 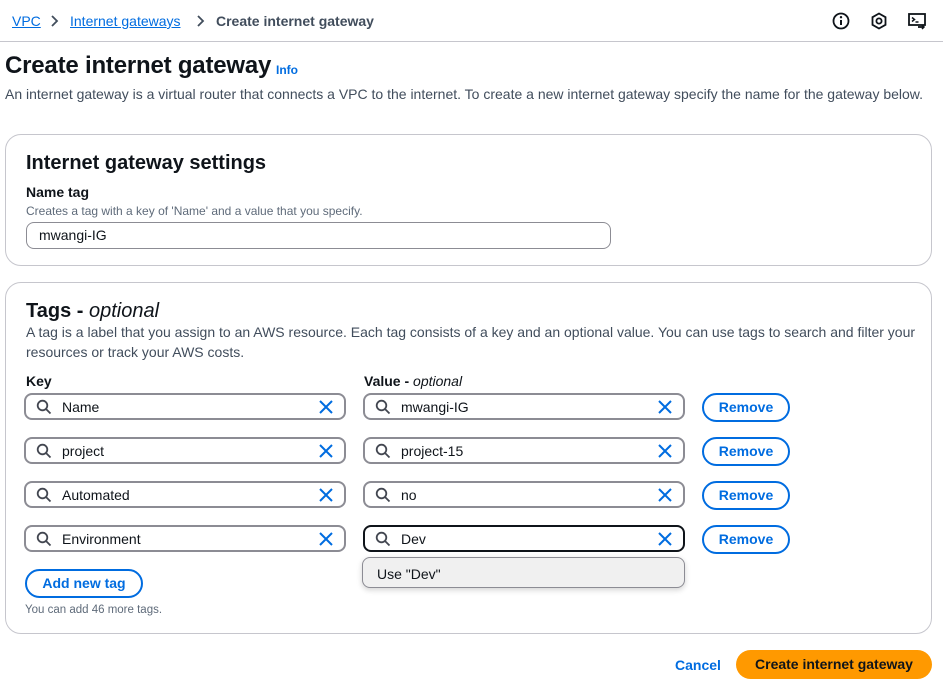 I want to click on name-tag-label: Name tag, so click(x=58, y=192).